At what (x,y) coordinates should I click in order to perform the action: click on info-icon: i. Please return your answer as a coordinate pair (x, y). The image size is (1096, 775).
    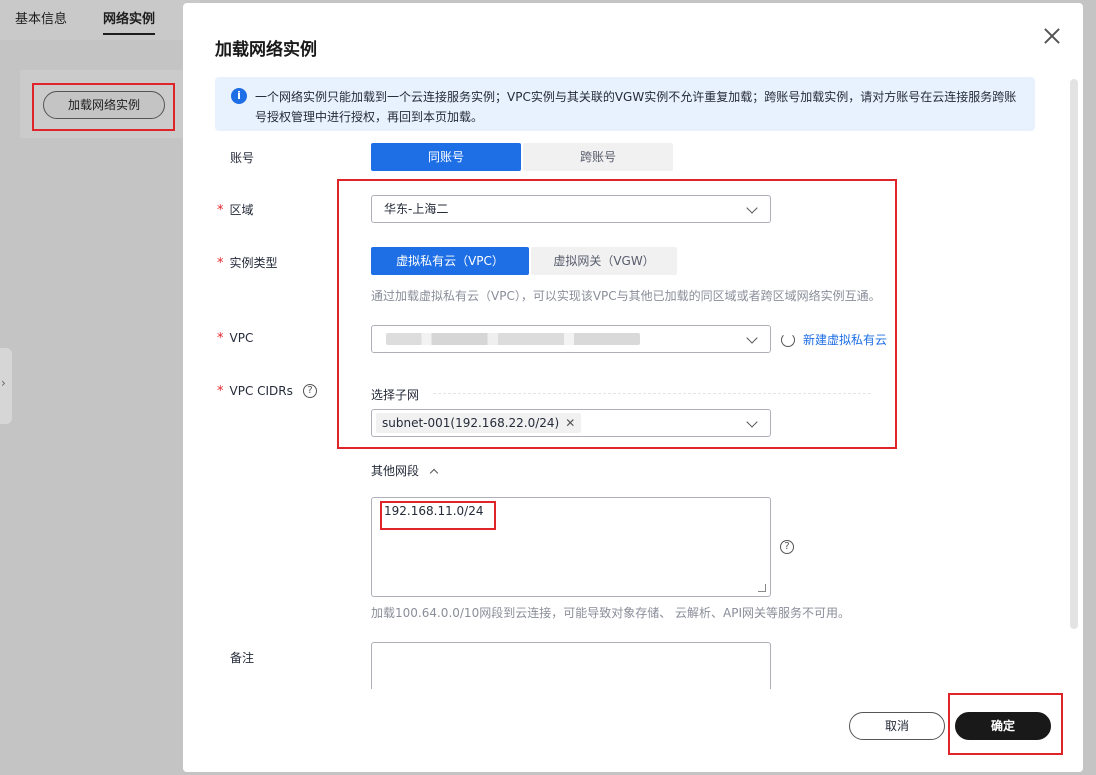
    Looking at the image, I should click on (239, 96).